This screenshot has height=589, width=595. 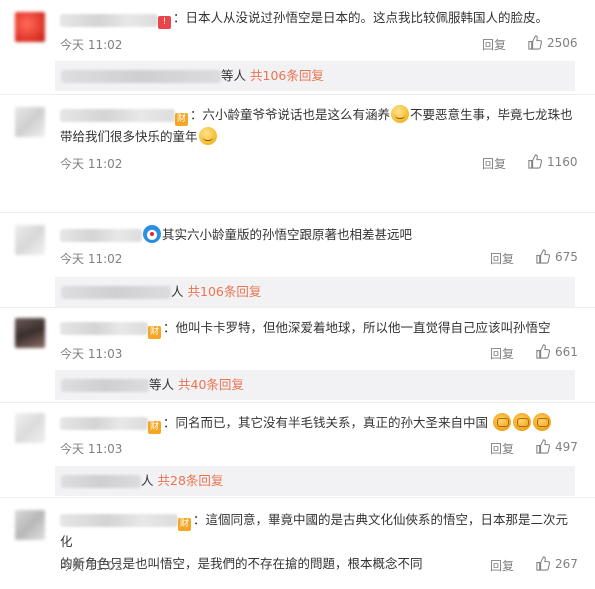 I want to click on doraemon-emoji-icon, so click(x=152, y=234).